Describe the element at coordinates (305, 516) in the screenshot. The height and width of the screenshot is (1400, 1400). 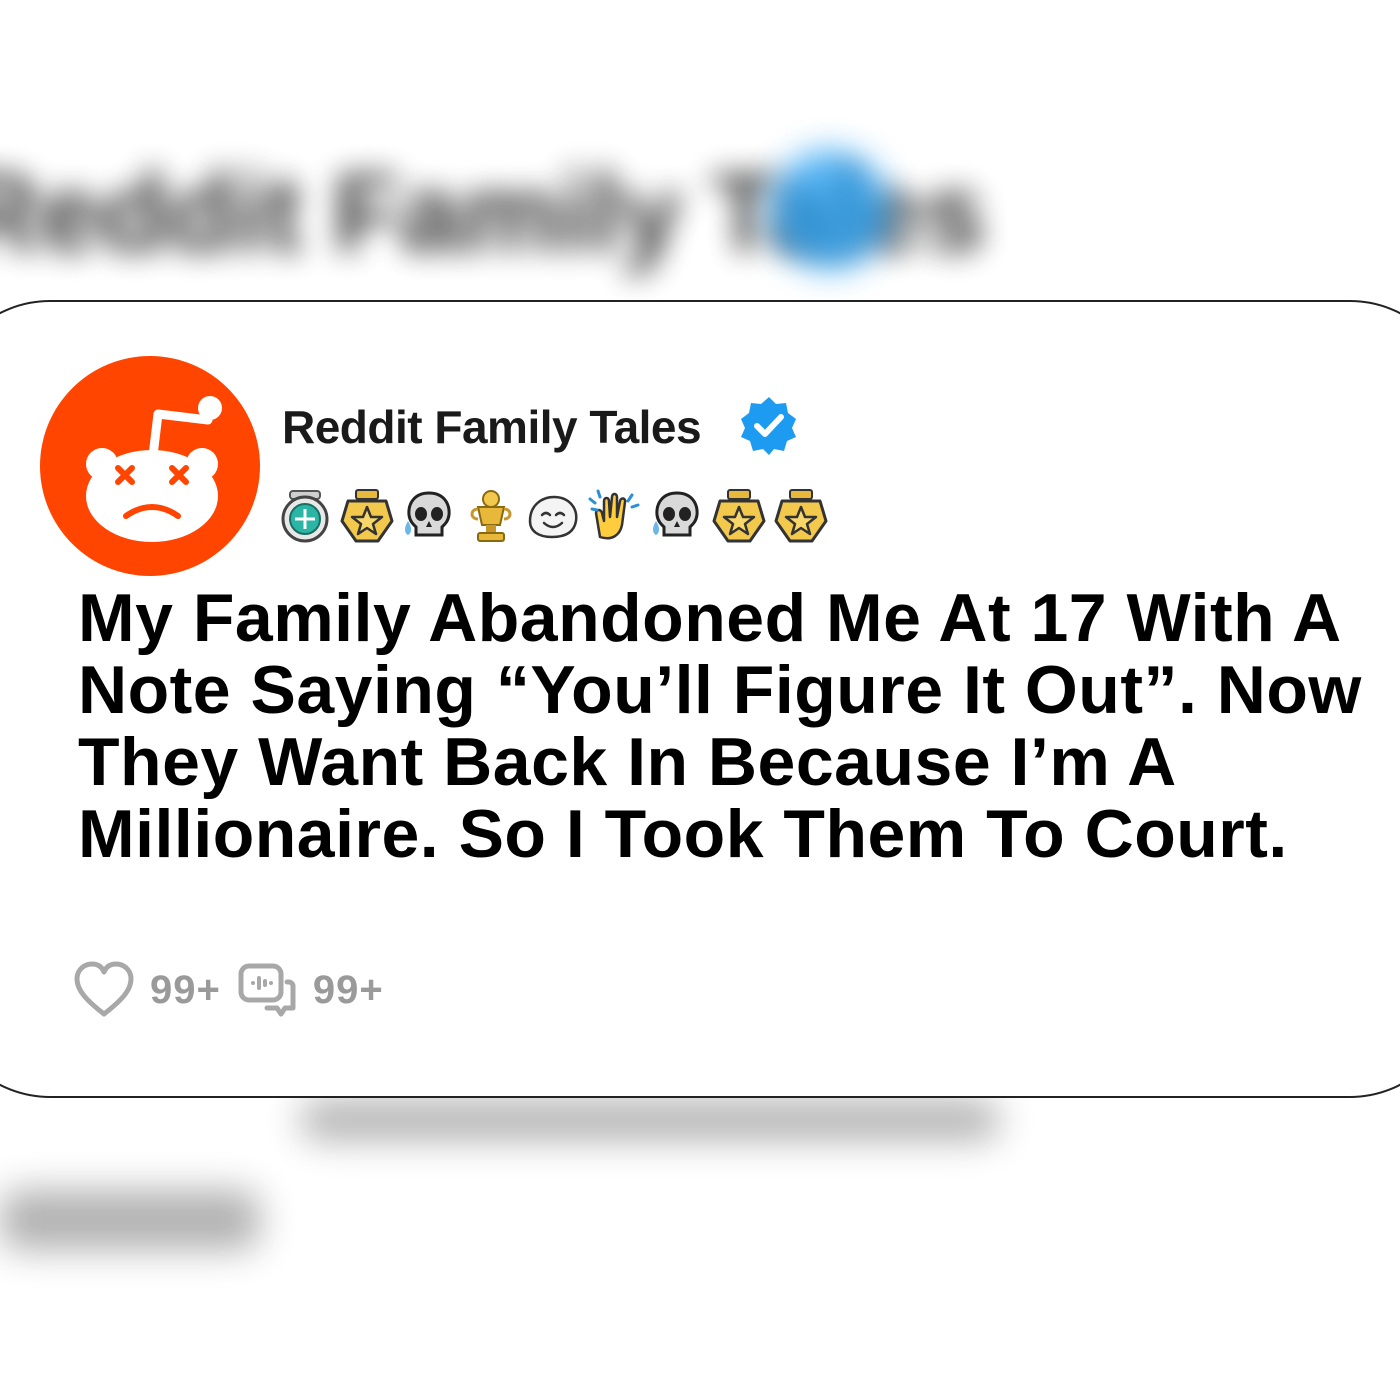
I see `teal-gem-award-icon` at that location.